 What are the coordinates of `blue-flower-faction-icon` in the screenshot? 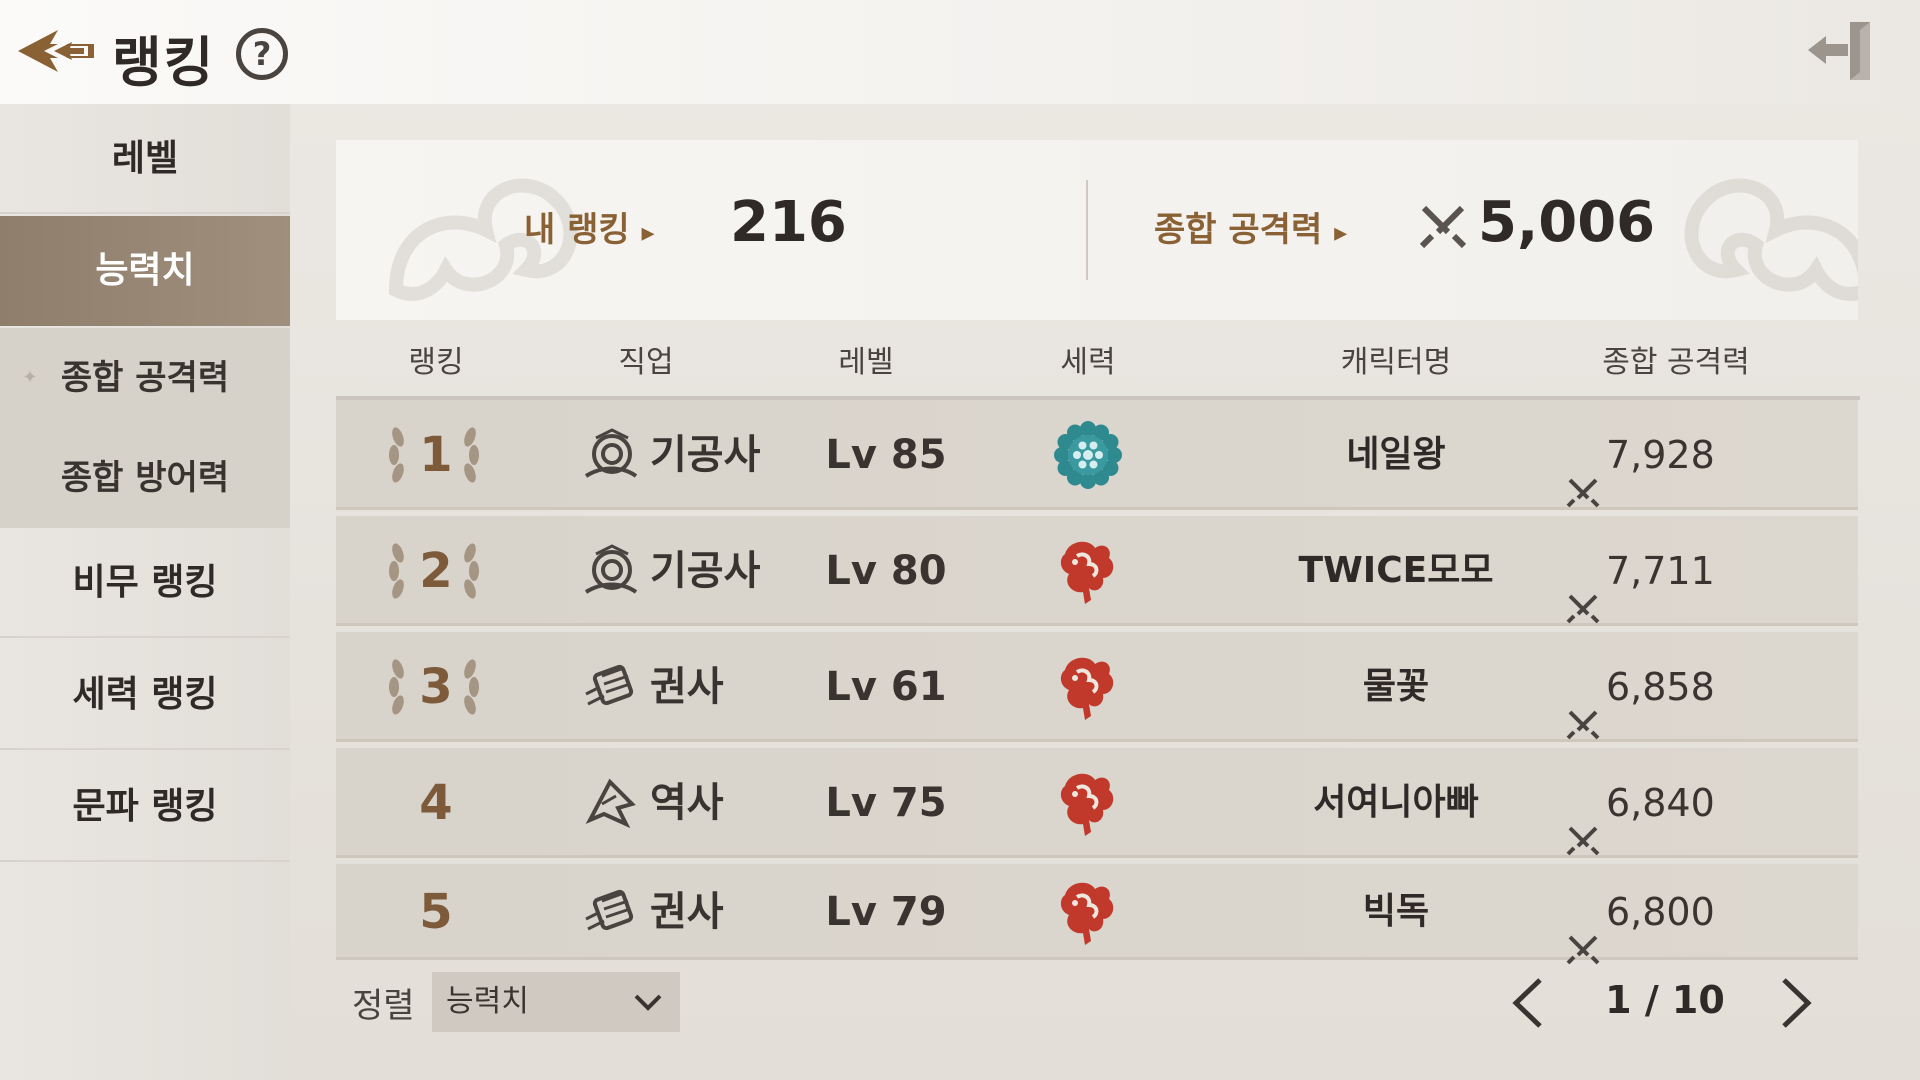 It's located at (1088, 455).